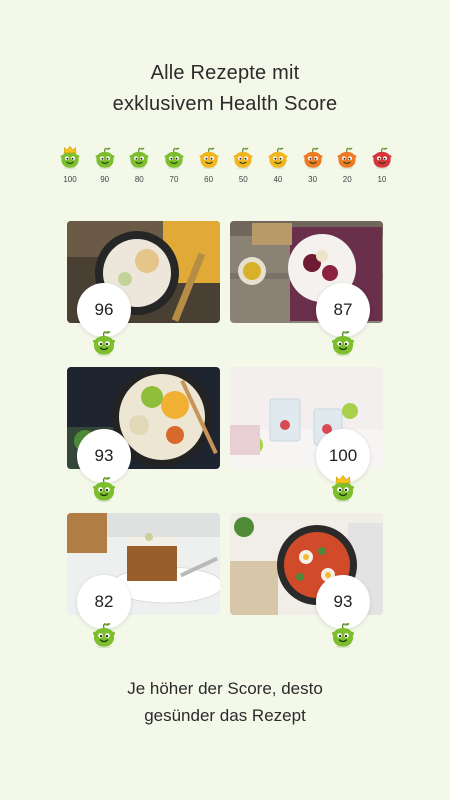 Image resolution: width=450 pixels, height=800 pixels. What do you see at coordinates (243, 179) in the screenshot?
I see `scale-score-label: 50` at bounding box center [243, 179].